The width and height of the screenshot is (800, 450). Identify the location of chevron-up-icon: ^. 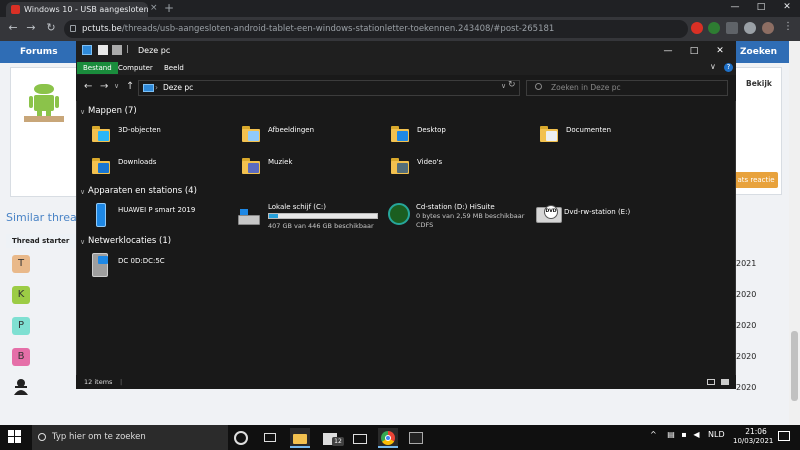
(653, 434).